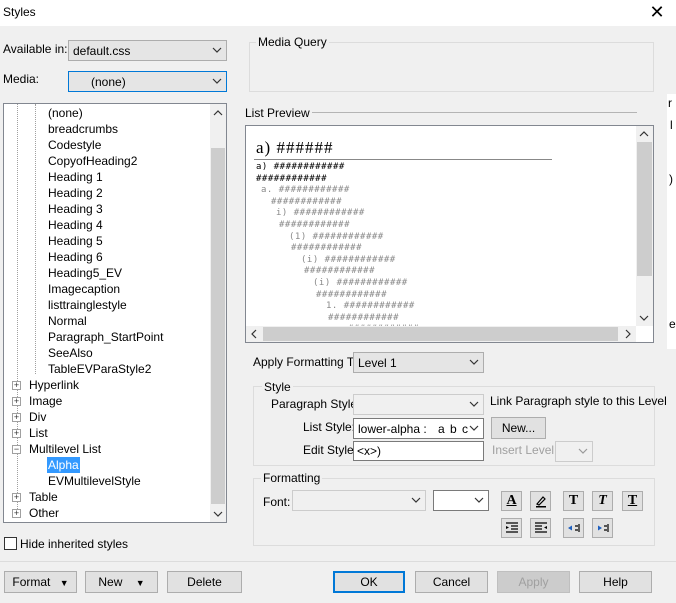  What do you see at coordinates (451, 582) in the screenshot?
I see `cancel-button: Cancel` at bounding box center [451, 582].